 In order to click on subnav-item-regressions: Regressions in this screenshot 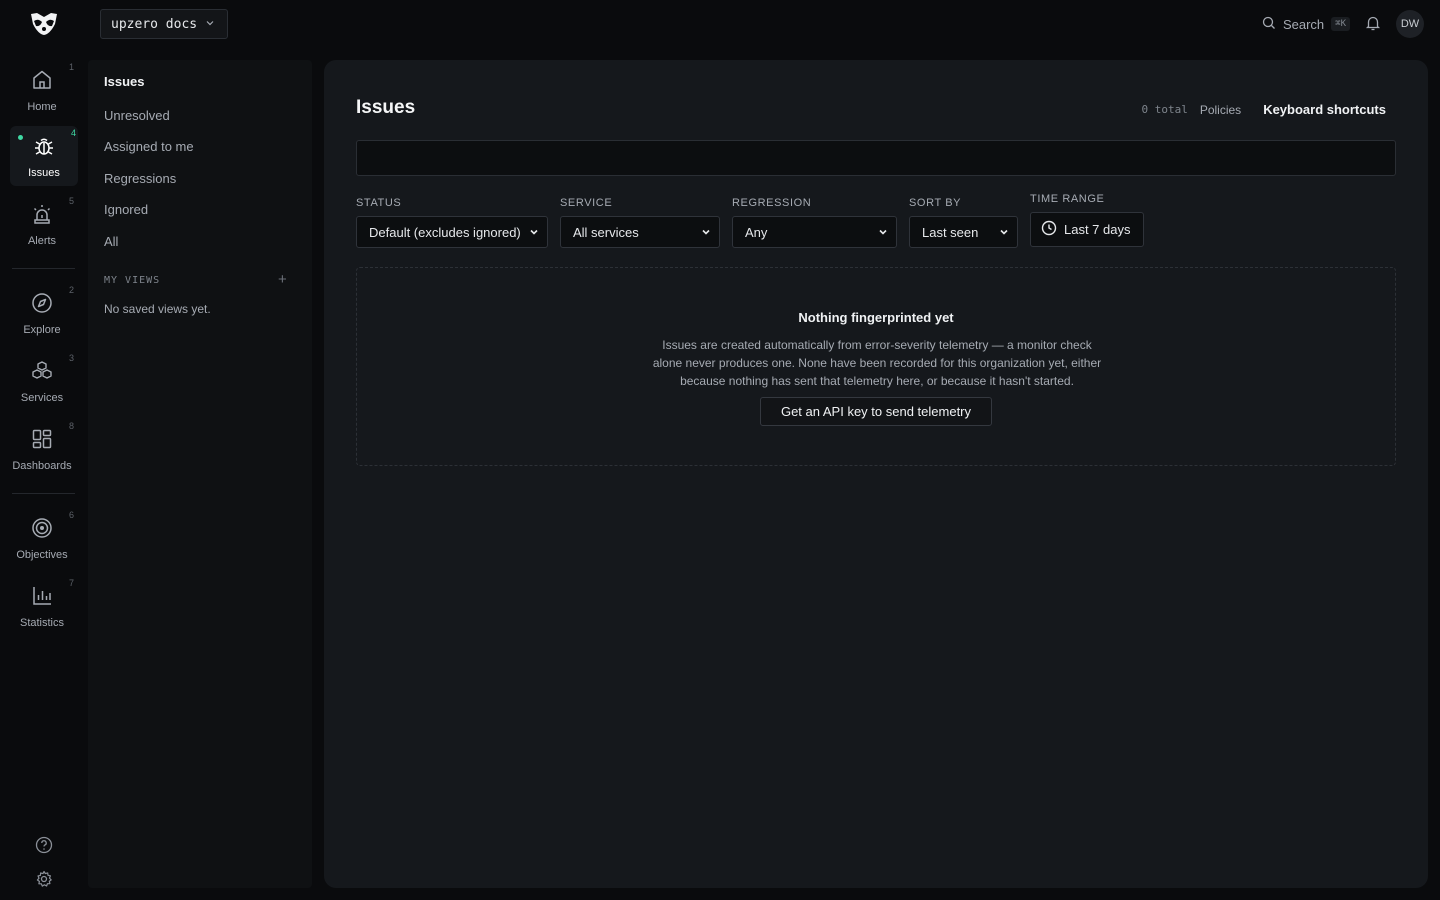, I will do `click(140, 178)`.